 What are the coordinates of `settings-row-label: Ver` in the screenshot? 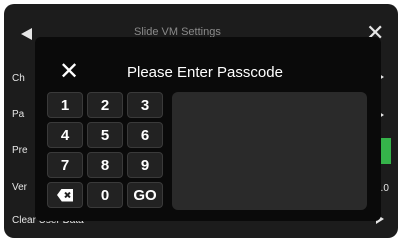 It's located at (20, 187).